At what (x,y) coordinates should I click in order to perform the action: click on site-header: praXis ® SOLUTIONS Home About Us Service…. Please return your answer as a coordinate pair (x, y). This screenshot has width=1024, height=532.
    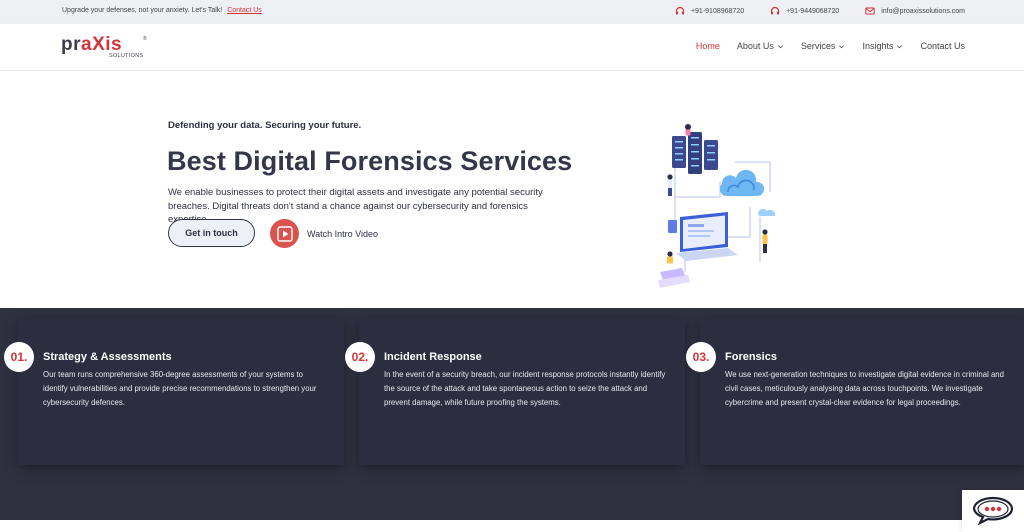
    Looking at the image, I should click on (512, 47).